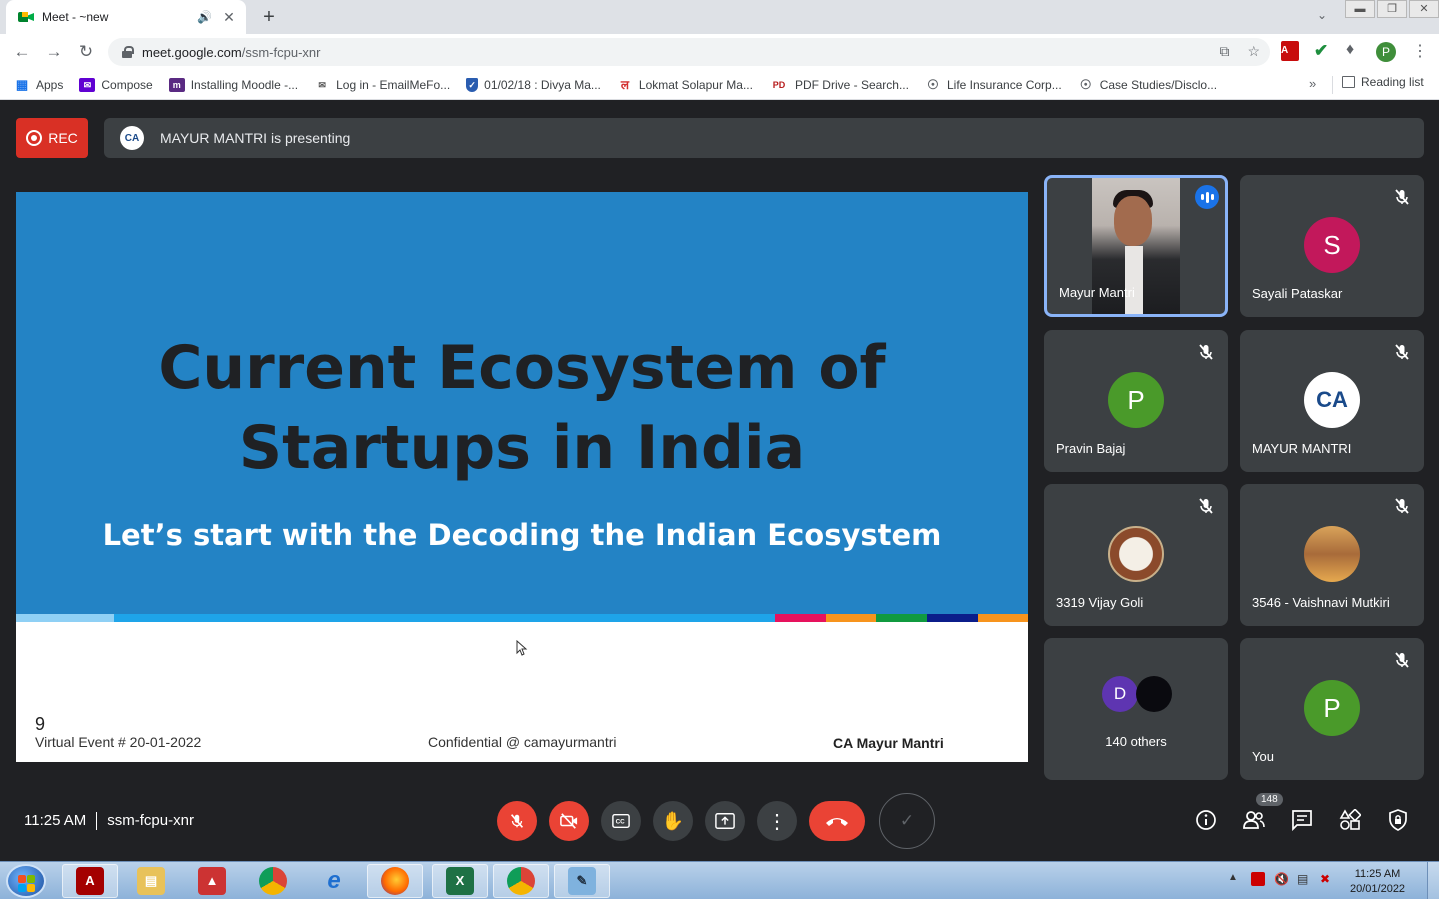 Image resolution: width=1439 pixels, height=899 pixels. Describe the element at coordinates (86, 52) in the screenshot. I see `reload-icon: ↻` at that location.